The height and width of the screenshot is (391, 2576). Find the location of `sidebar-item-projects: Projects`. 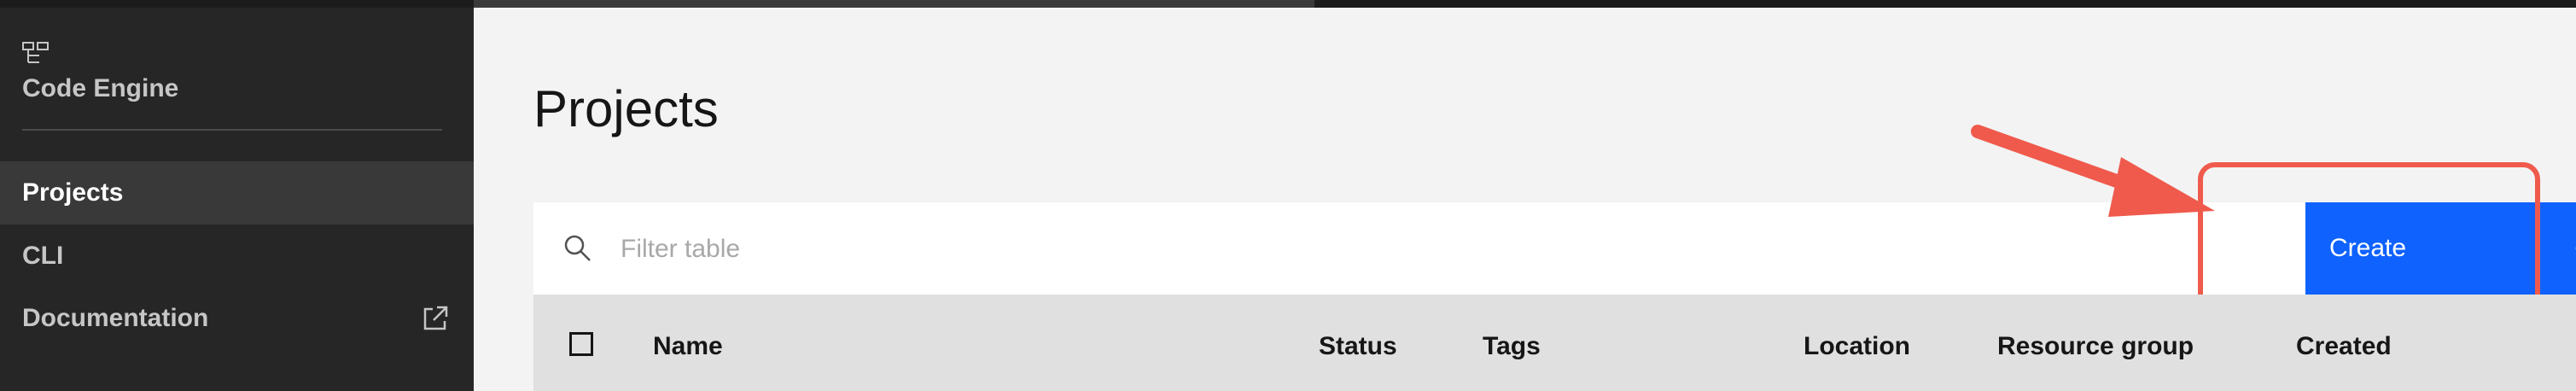

sidebar-item-projects: Projects is located at coordinates (237, 193).